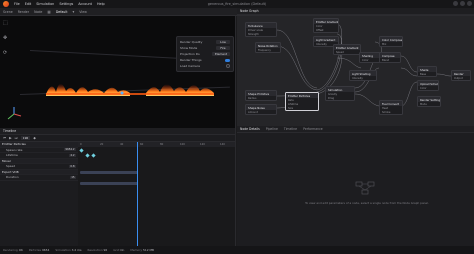 This screenshot has width=474, height=254. I want to click on view-menu: View, so click(83, 12).